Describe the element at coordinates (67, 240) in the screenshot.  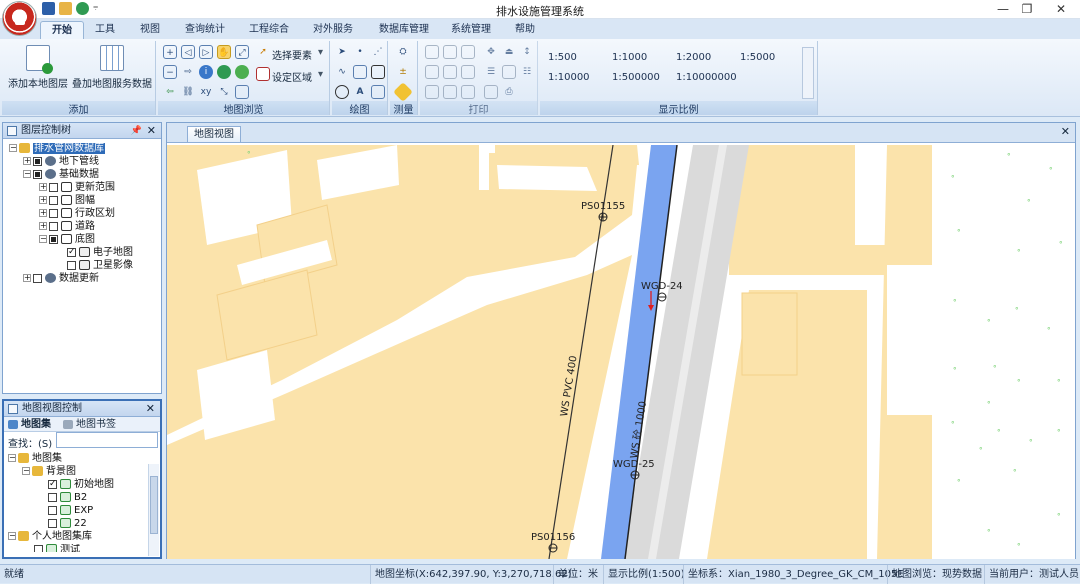
I see `tree-item-basemap: − 底图` at that location.